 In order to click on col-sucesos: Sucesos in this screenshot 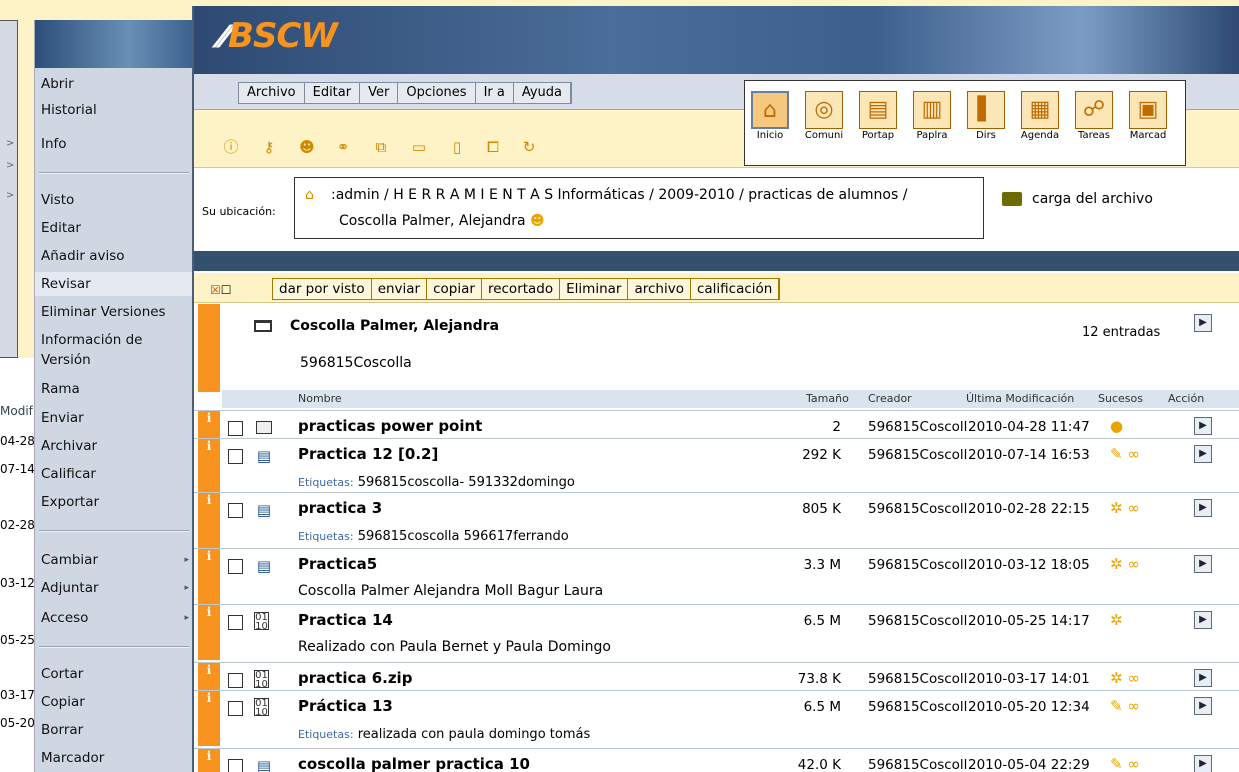, I will do `click(1120, 398)`.